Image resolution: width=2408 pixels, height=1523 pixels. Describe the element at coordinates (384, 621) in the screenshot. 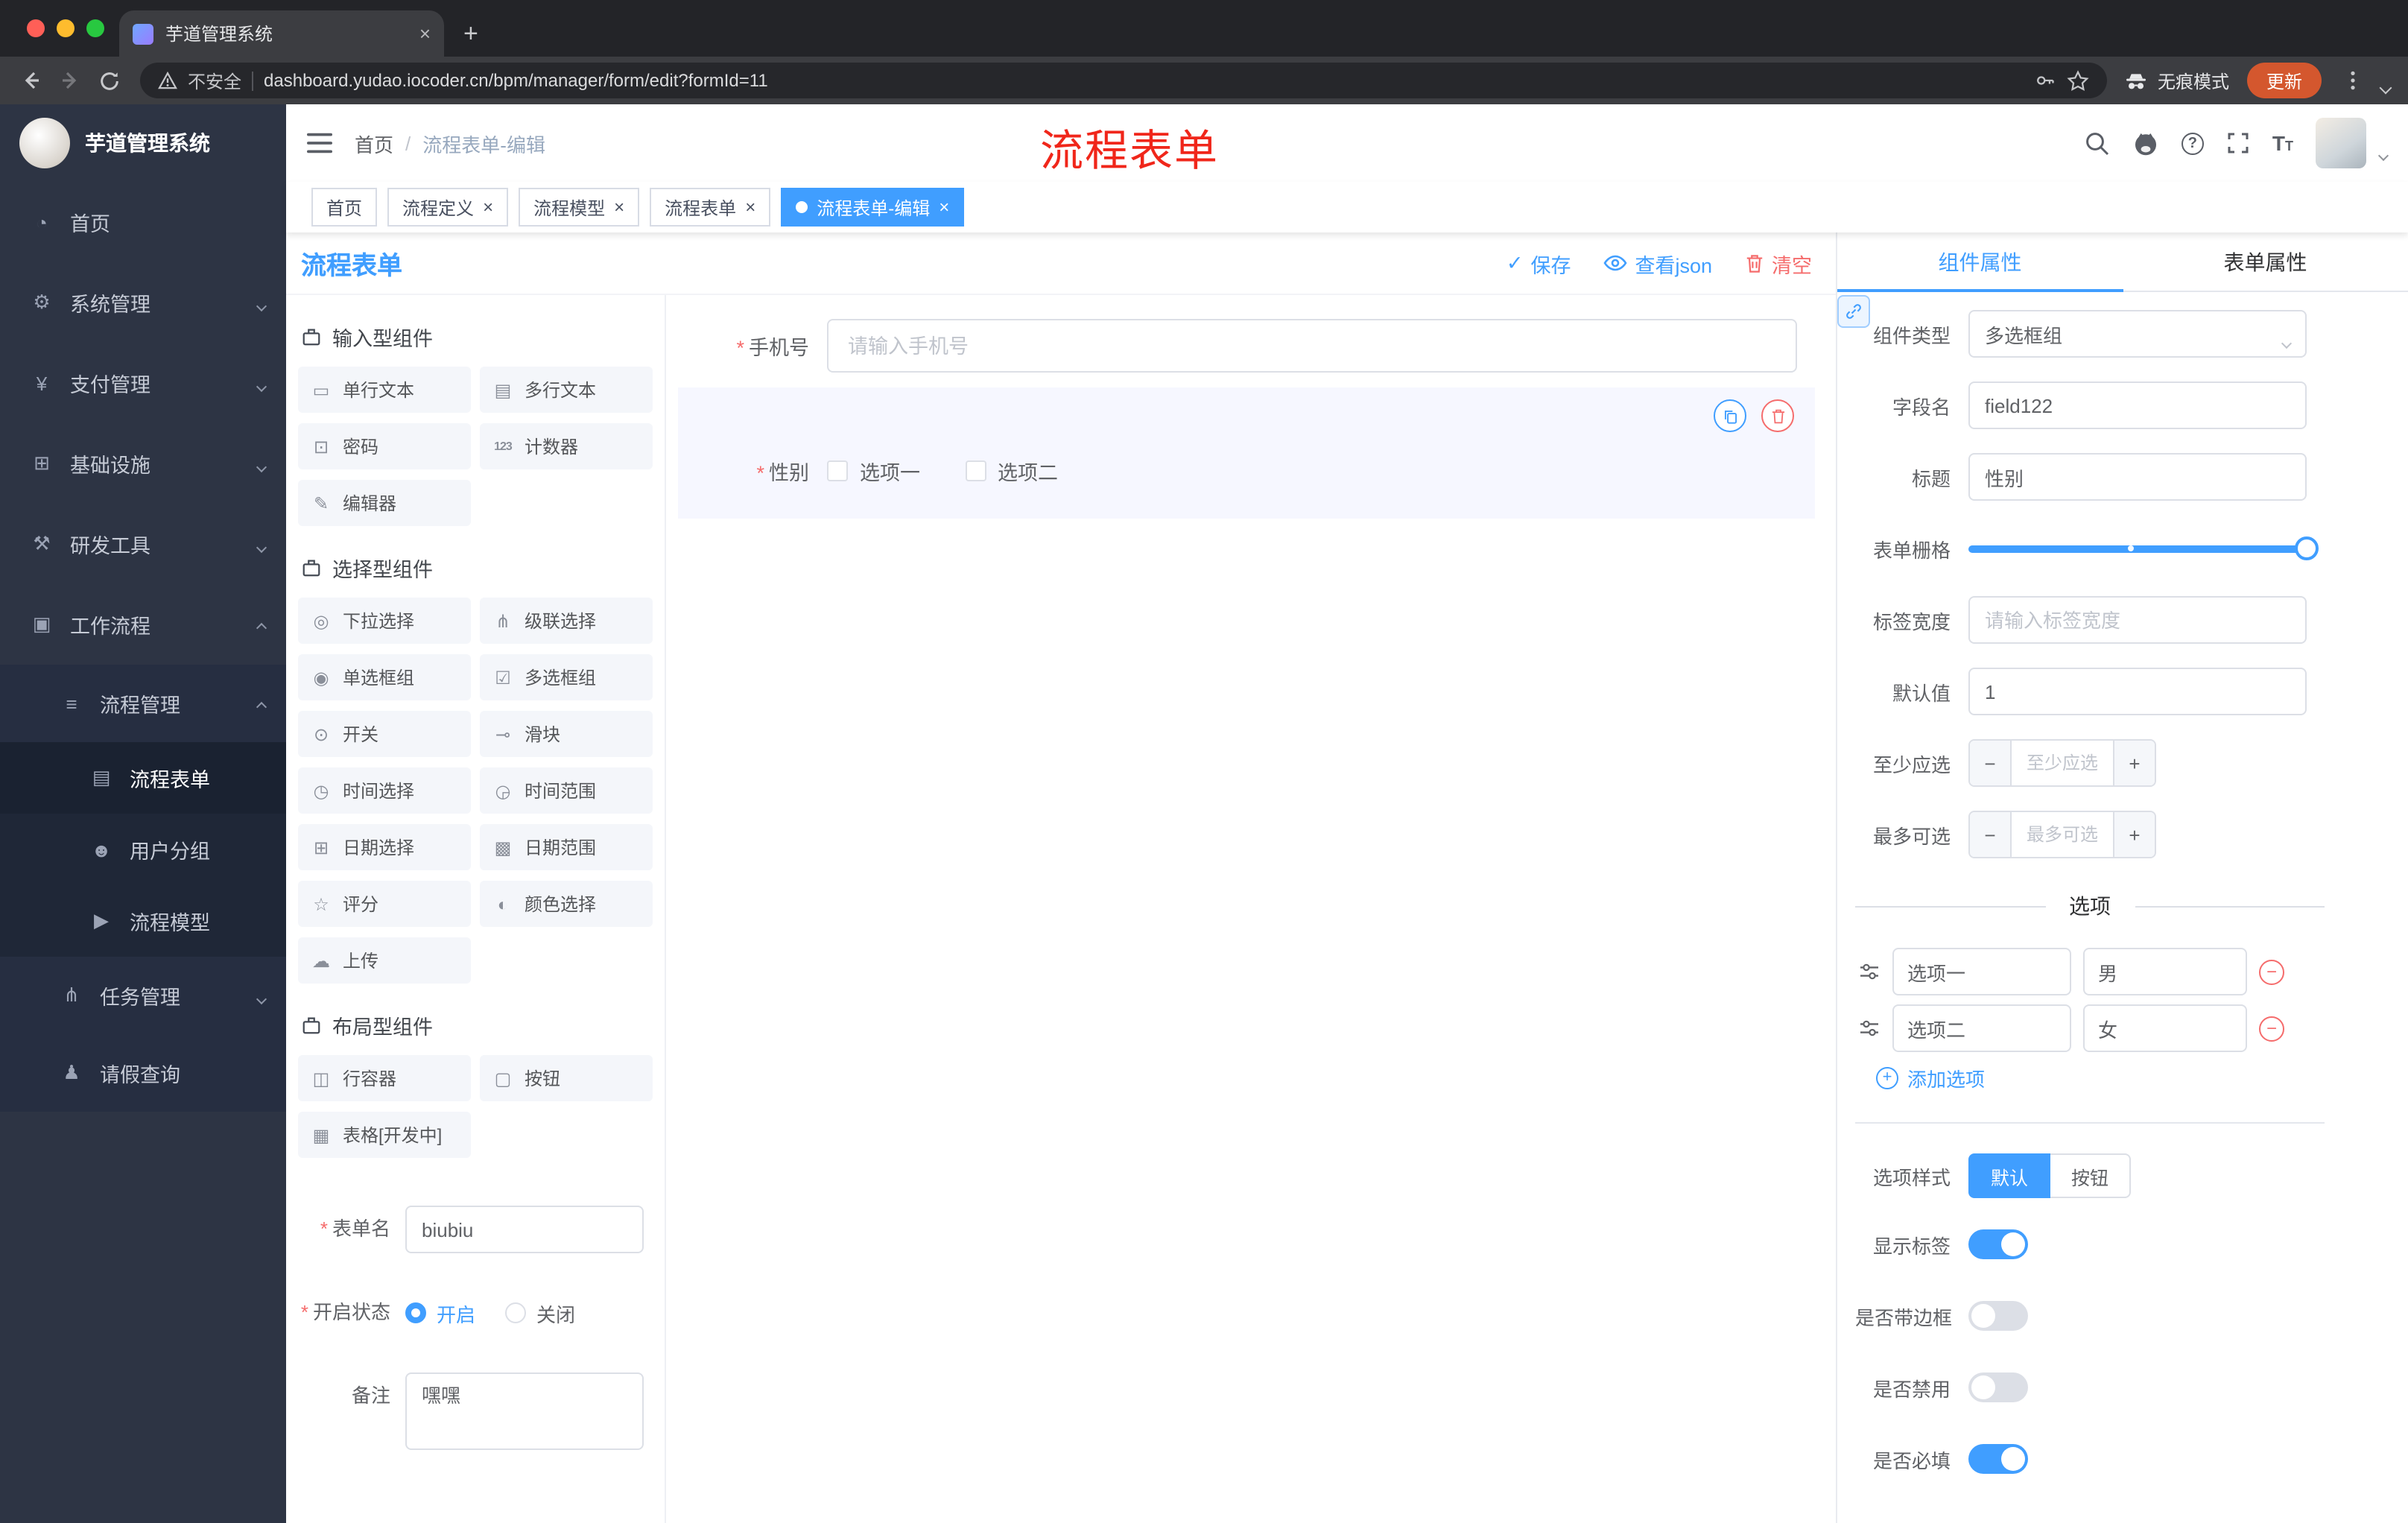

I see `palette-item-select: ◎ 下拉选择` at that location.